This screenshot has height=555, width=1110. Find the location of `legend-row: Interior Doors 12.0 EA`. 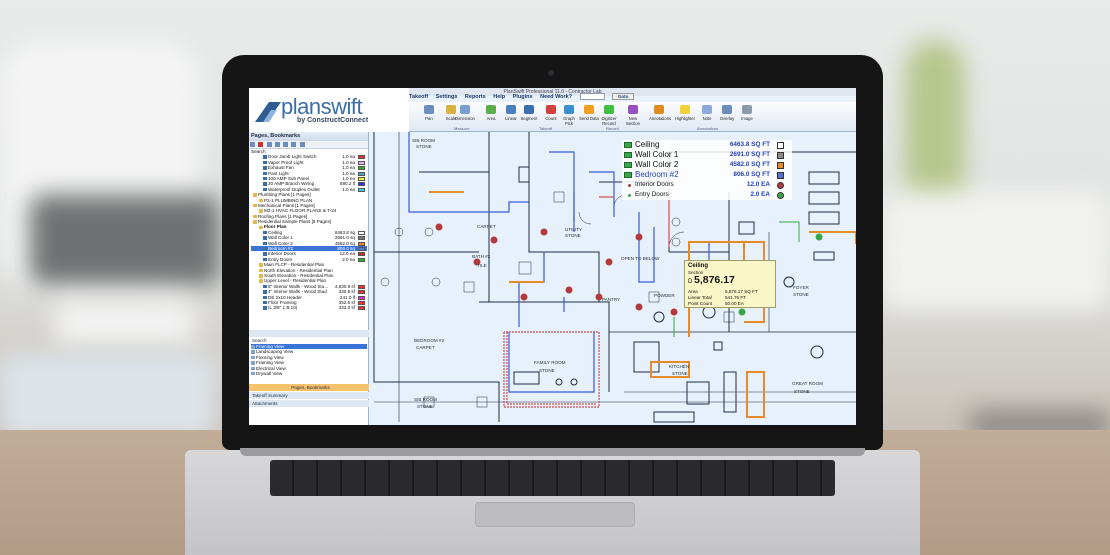

legend-row: Interior Doors 12.0 EA is located at coordinates (707, 185).